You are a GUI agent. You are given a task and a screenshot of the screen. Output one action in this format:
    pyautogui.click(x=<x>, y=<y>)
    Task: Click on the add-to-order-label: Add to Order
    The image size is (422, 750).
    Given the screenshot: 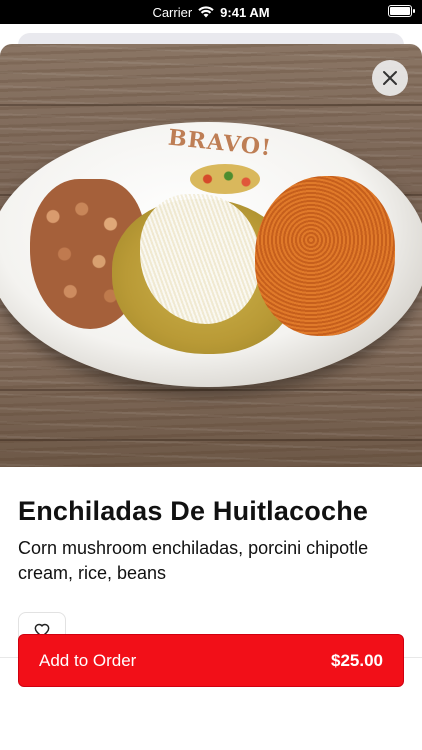 What is the action you would take?
    pyautogui.click(x=88, y=660)
    